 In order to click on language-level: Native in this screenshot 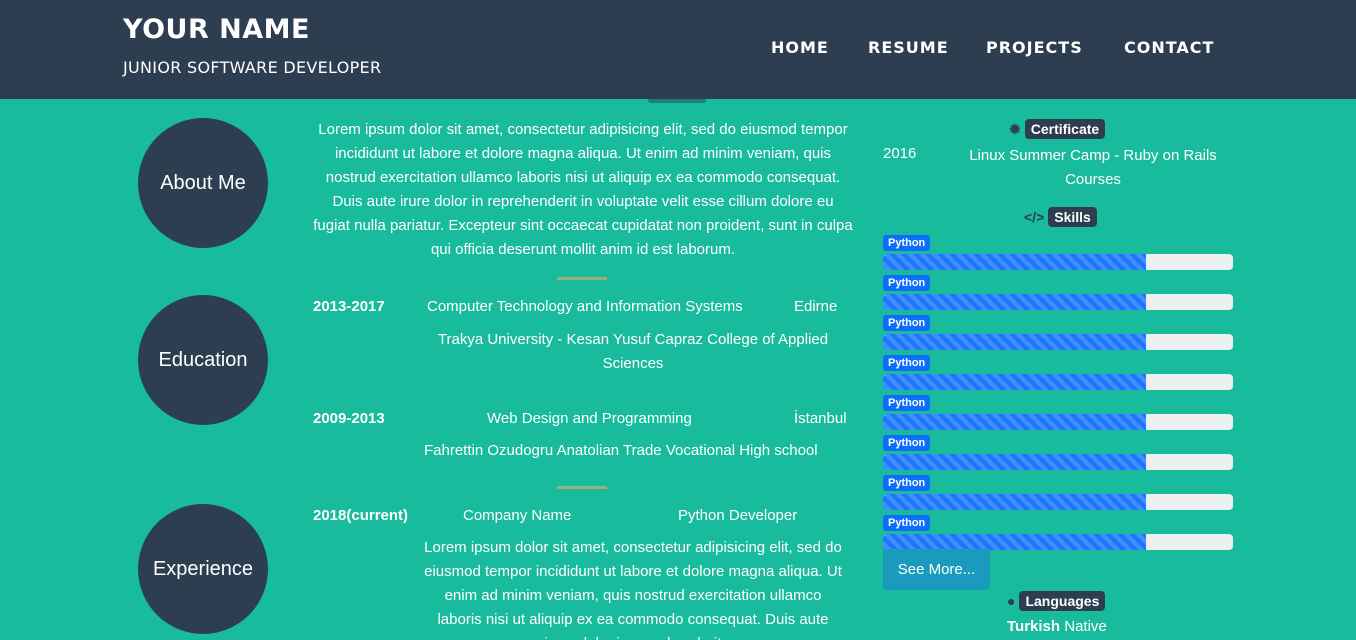, I will do `click(1085, 626)`.